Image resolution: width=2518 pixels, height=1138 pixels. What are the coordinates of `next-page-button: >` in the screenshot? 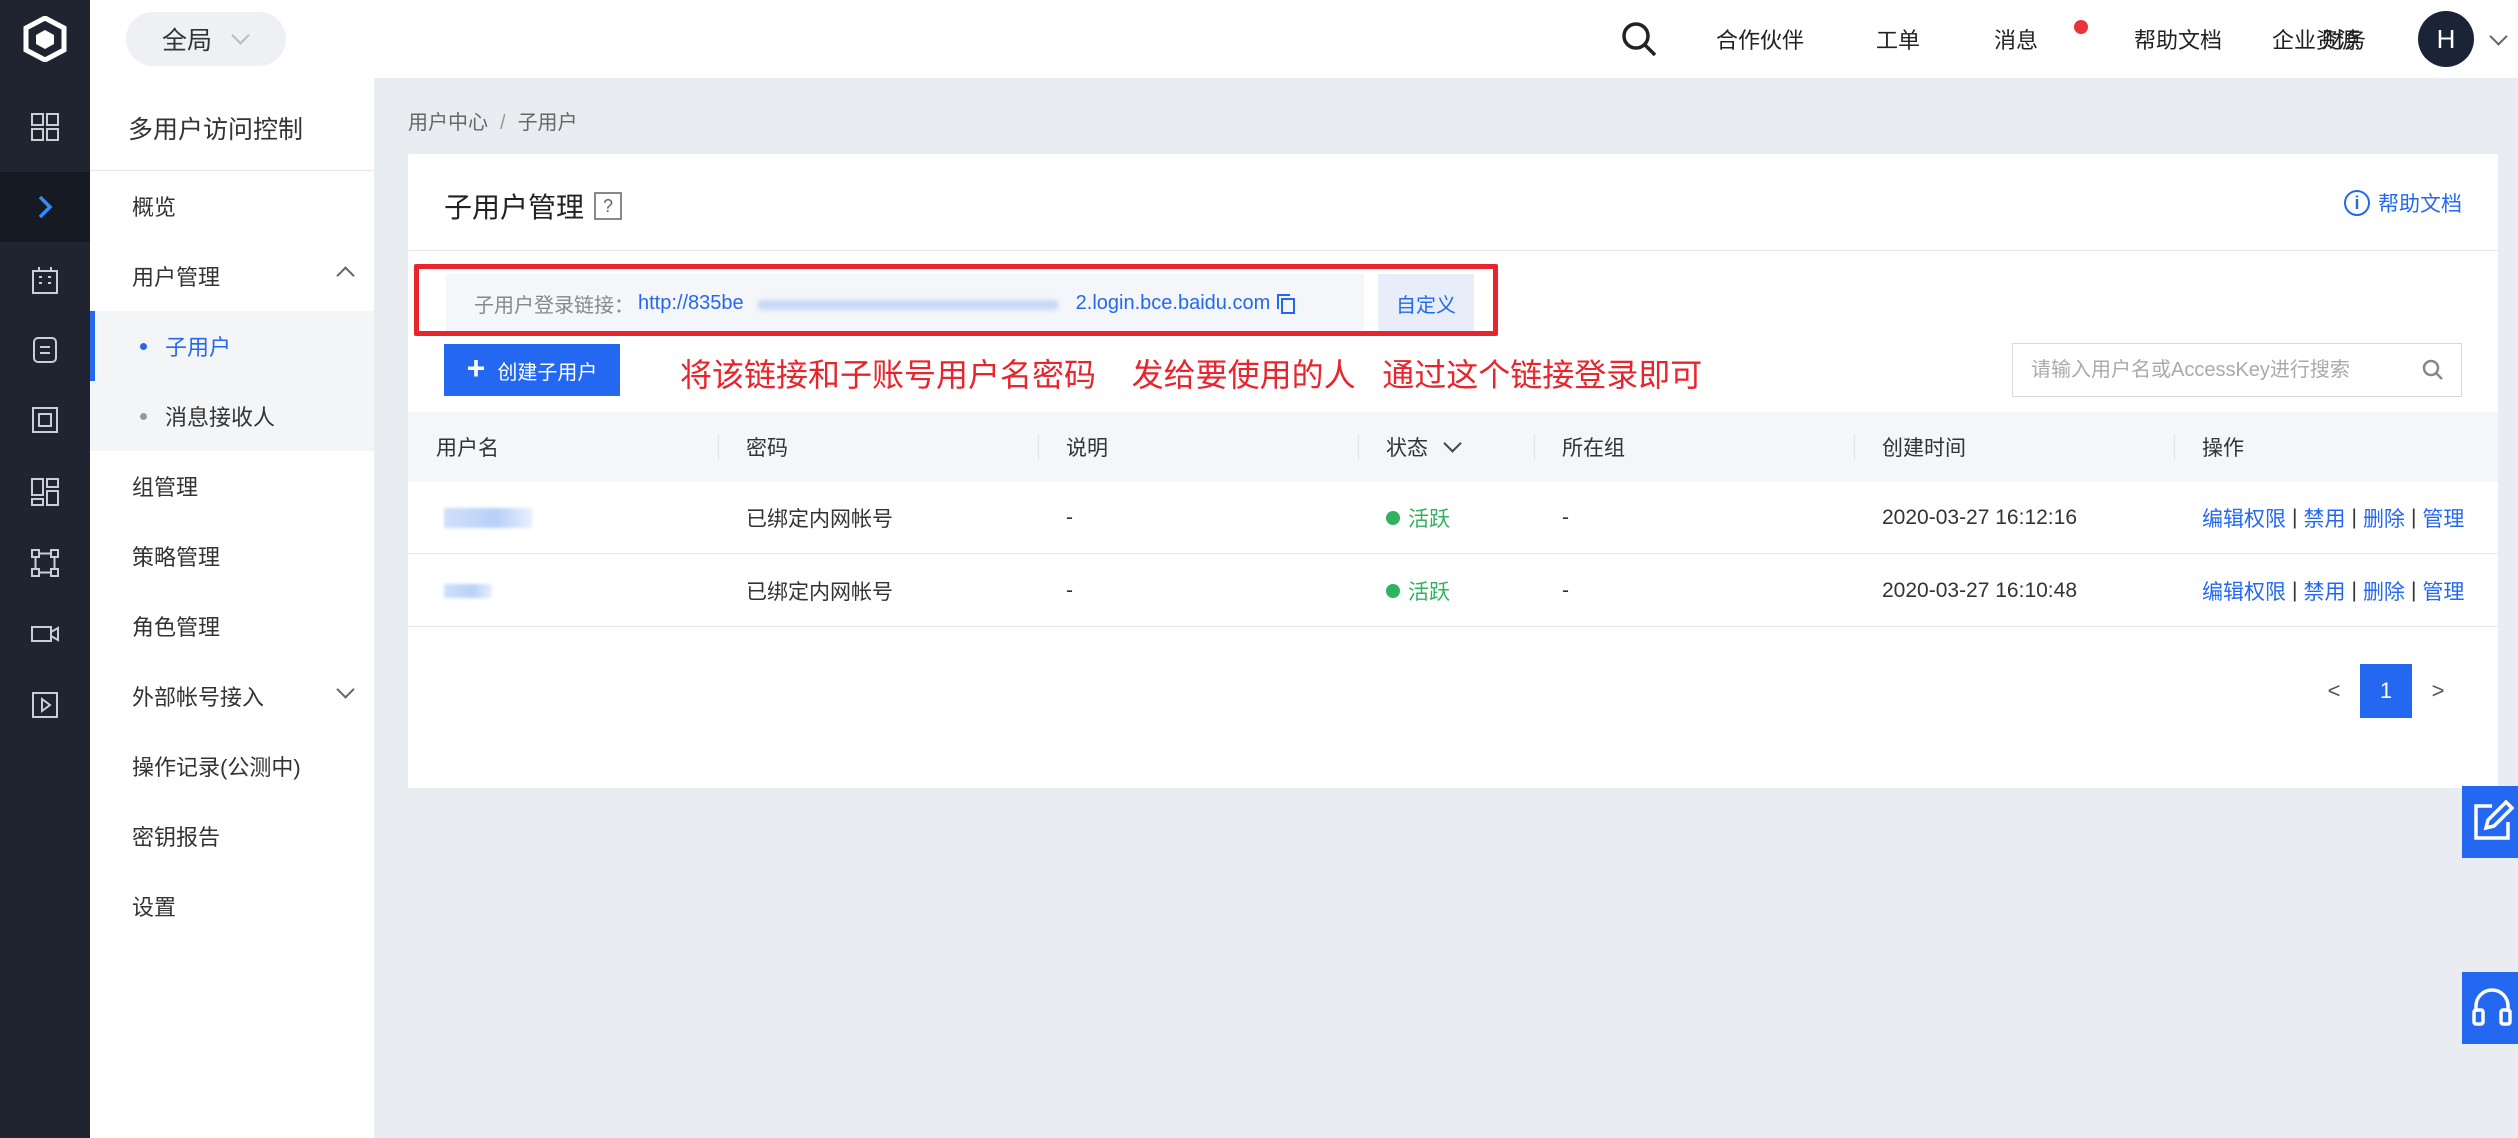 It's located at (2438, 691).